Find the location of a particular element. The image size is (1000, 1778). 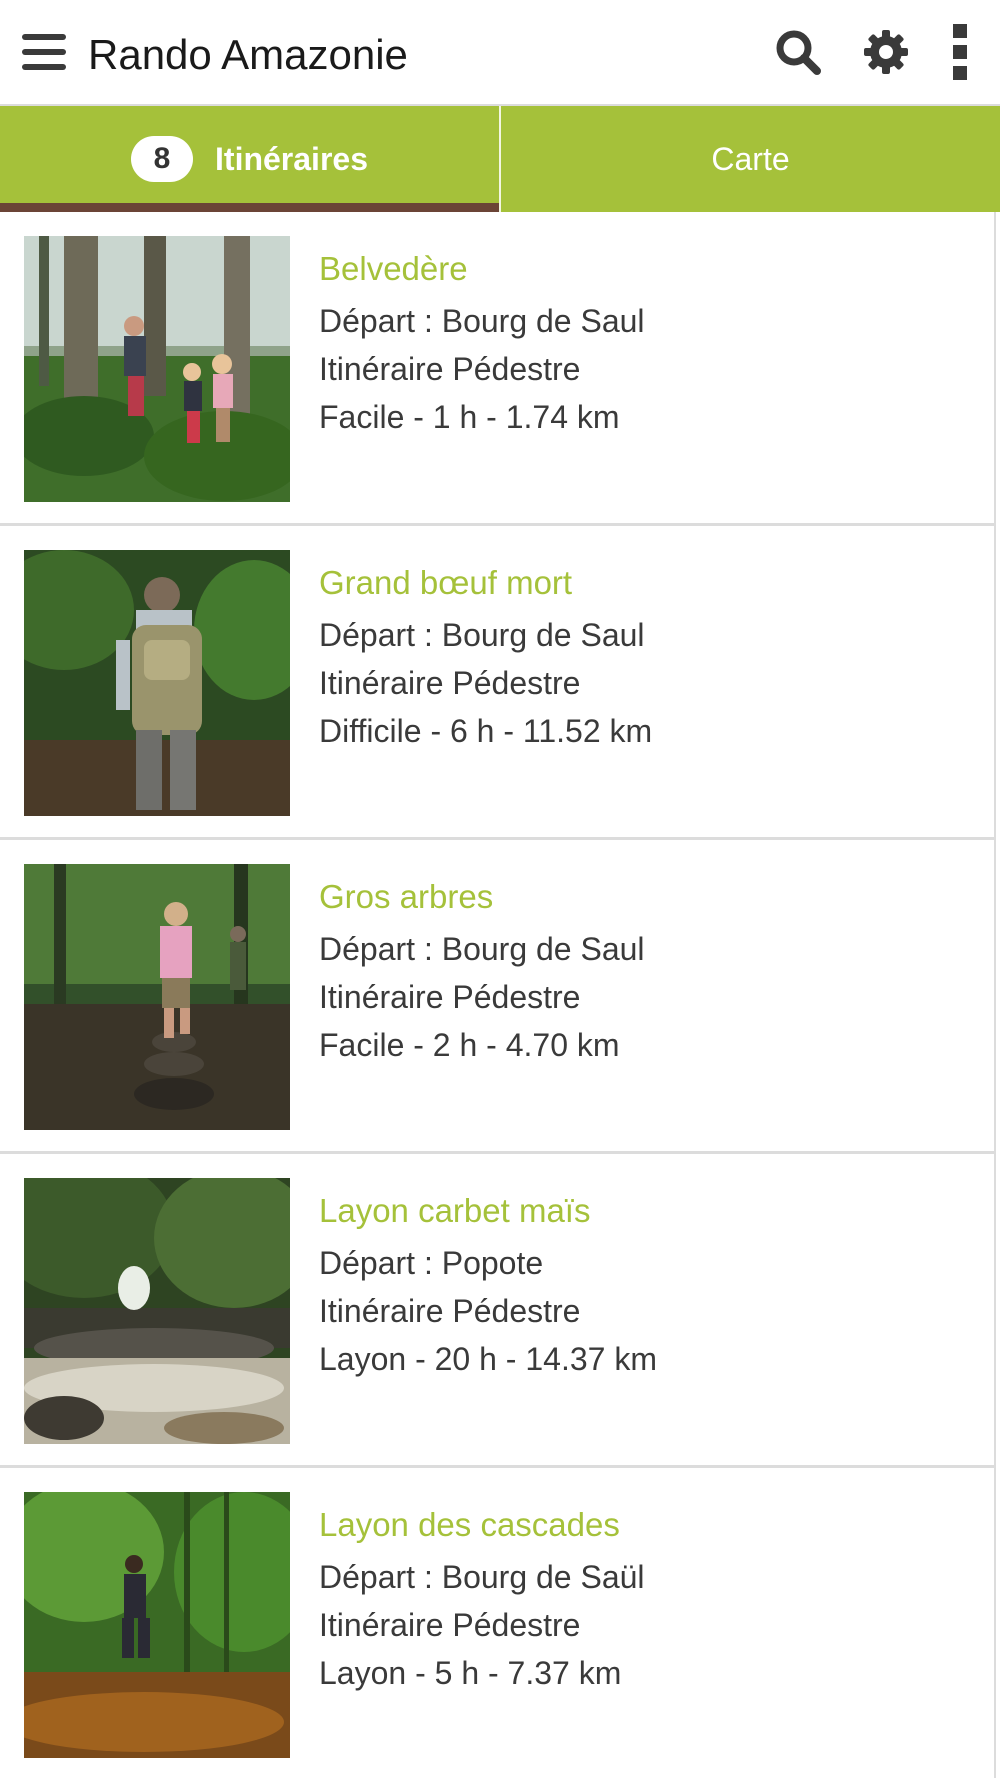

route-name: Grand bœuf mort is located at coordinates (446, 582).